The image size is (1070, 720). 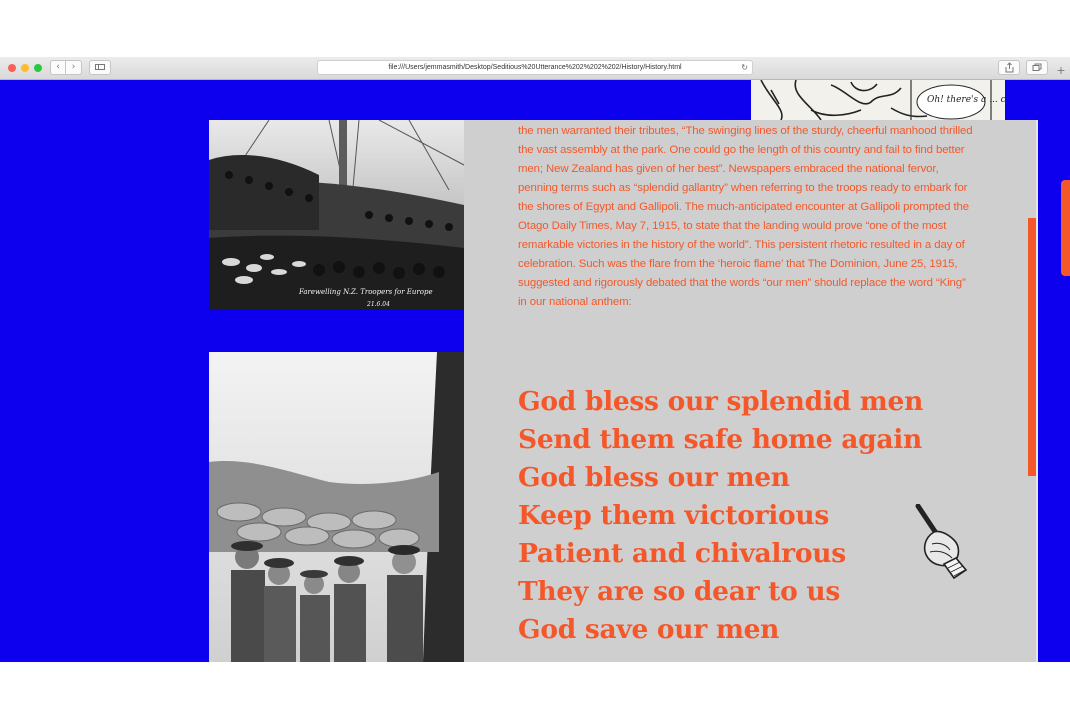 I want to click on orange-accent-bar, so click(x=1032, y=347).